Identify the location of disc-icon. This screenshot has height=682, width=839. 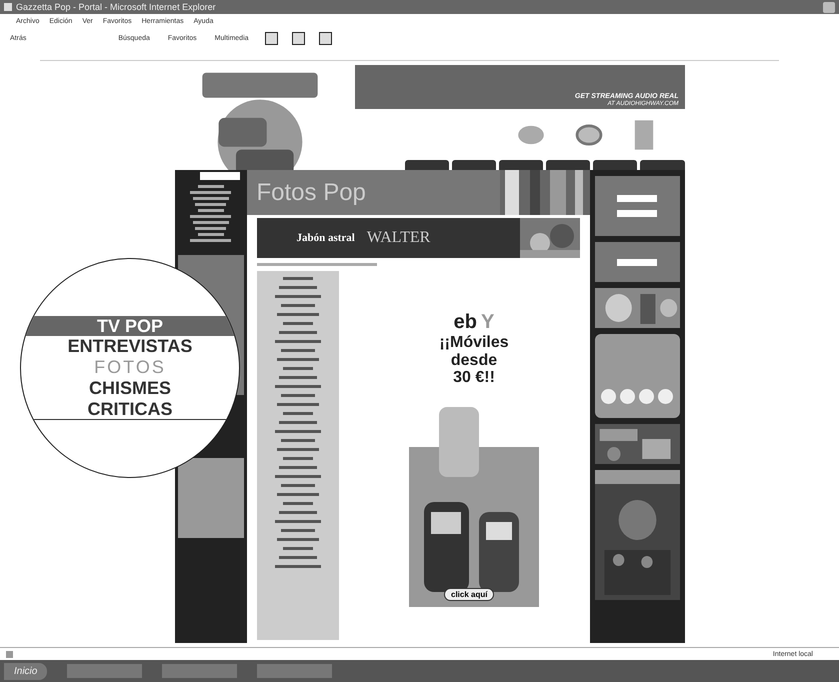
(588, 135).